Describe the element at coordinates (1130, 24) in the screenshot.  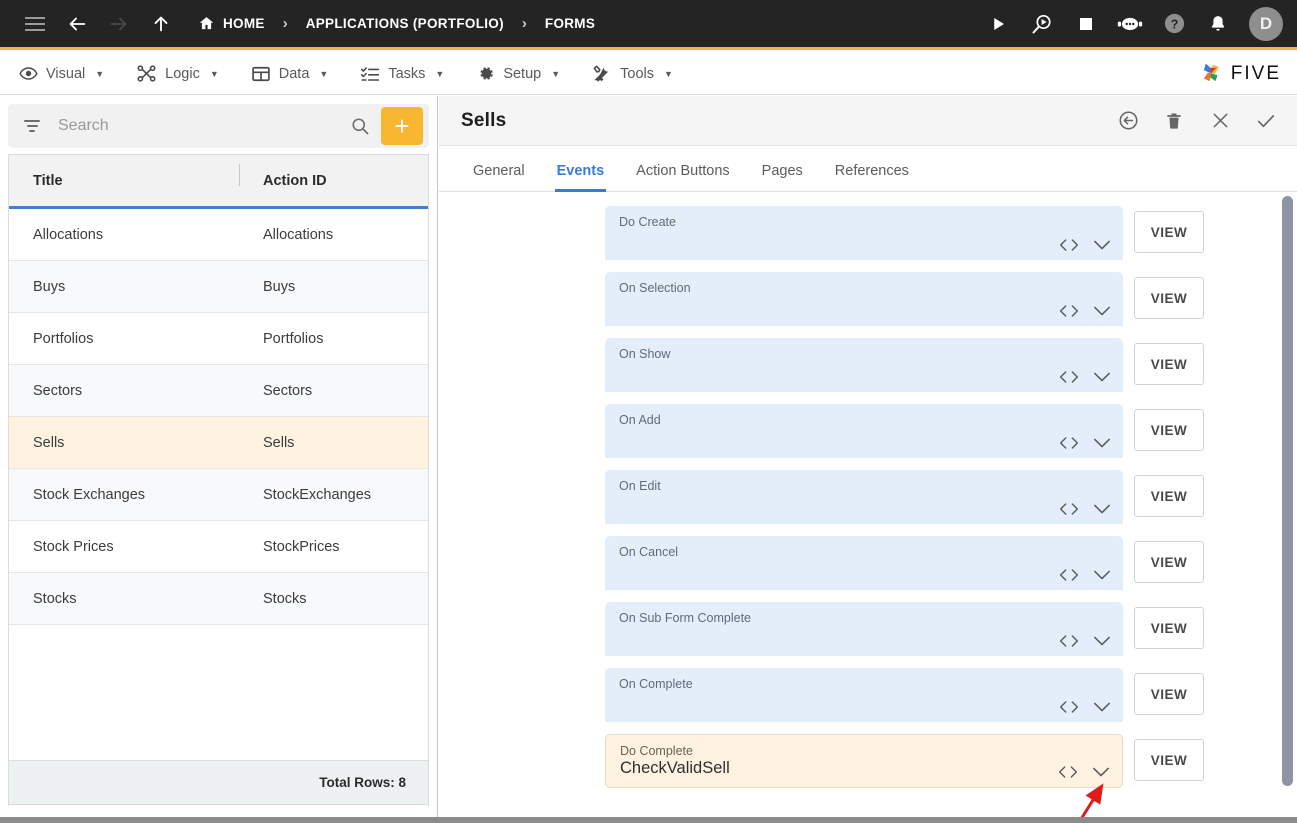
I see `chatbot-icon` at that location.